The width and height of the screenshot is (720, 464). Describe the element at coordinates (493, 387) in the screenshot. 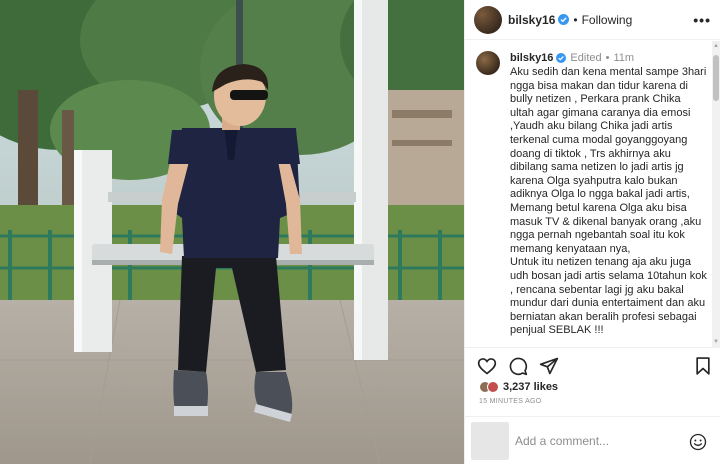

I see `liker-avatar` at that location.